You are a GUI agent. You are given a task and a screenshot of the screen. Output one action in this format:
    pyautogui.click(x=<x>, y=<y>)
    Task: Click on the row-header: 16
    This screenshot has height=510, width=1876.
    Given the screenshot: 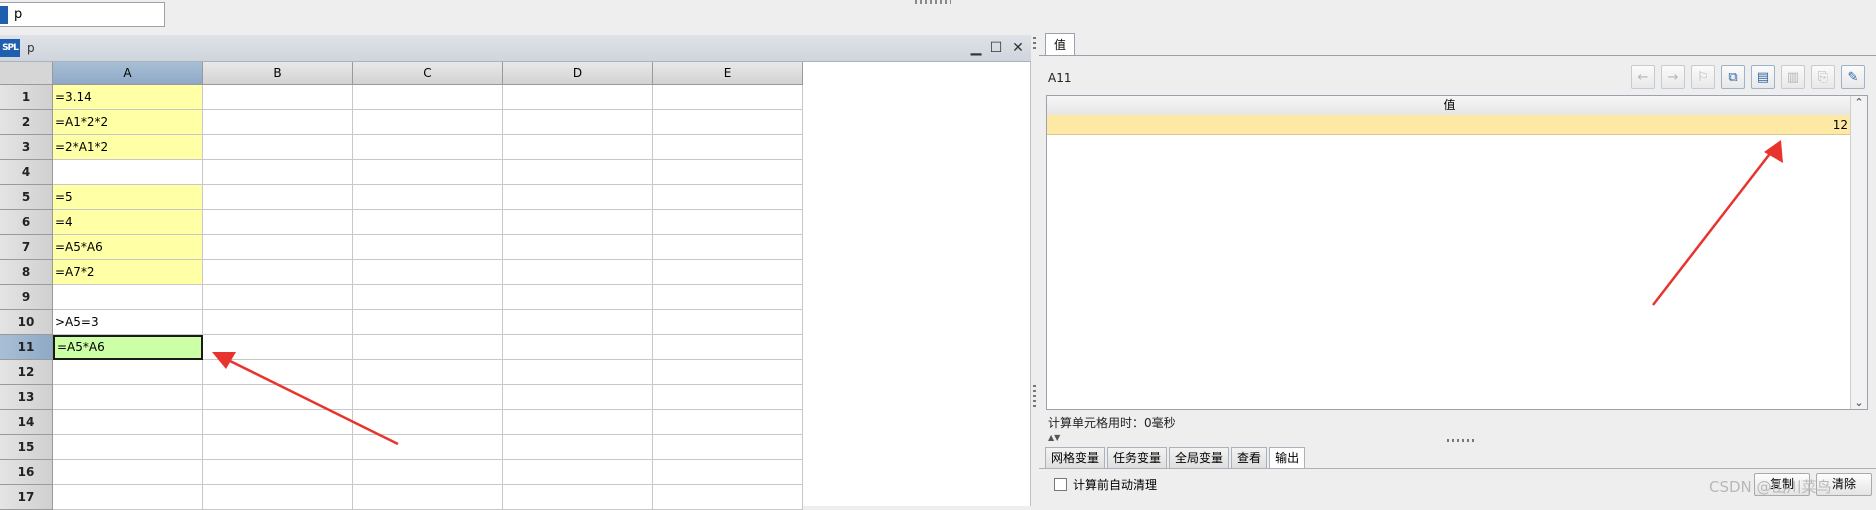 What is the action you would take?
    pyautogui.click(x=26, y=472)
    